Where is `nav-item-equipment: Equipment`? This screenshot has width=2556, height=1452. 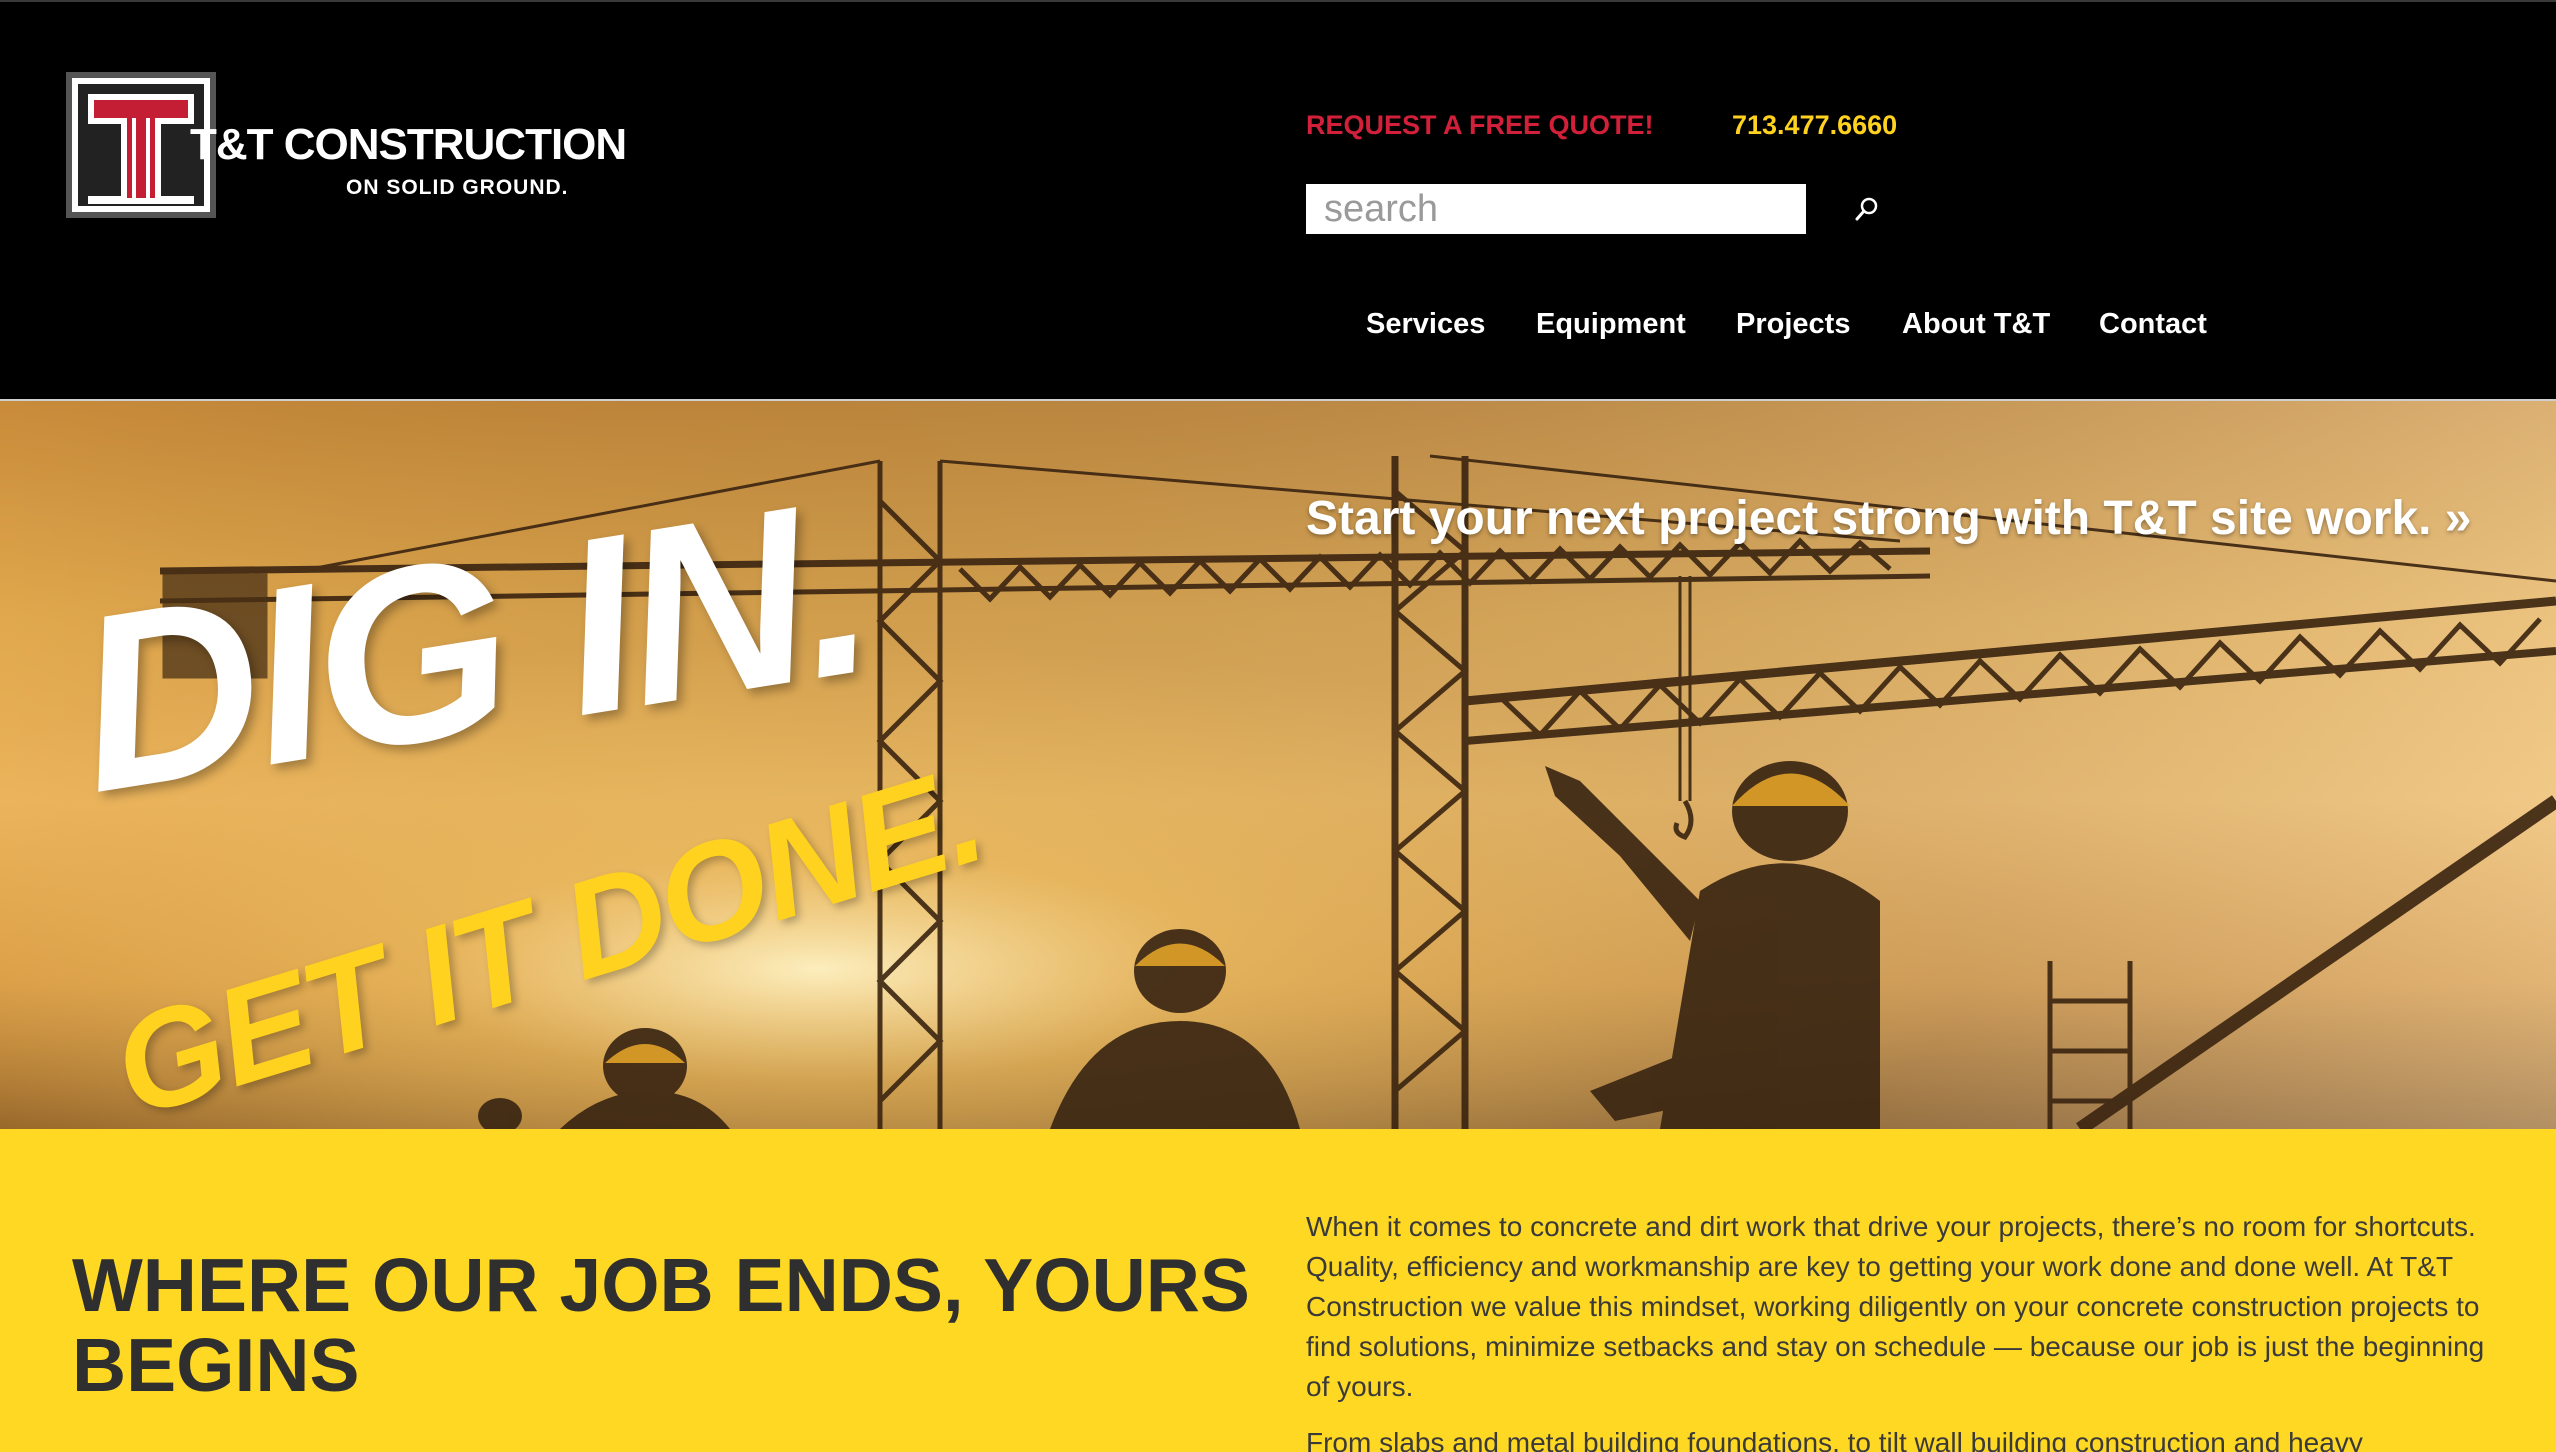
nav-item-equipment: Equipment is located at coordinates (1611, 324).